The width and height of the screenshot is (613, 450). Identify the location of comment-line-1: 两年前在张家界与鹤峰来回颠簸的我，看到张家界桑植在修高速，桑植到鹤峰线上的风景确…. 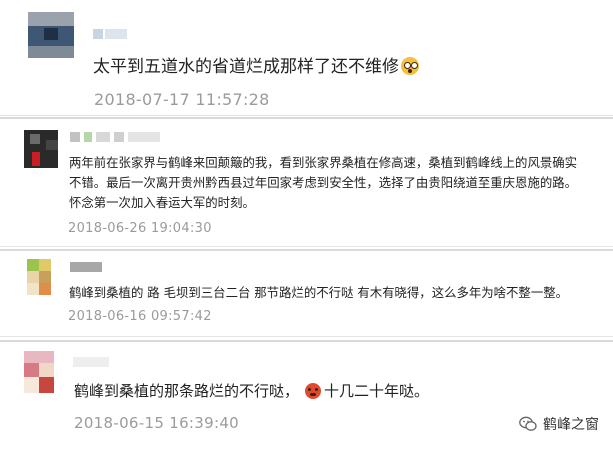
(323, 162).